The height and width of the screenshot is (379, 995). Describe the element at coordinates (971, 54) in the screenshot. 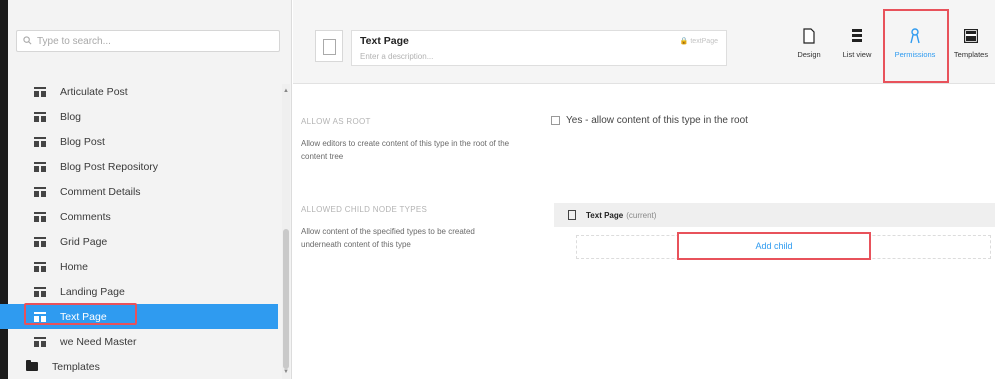

I see `templates-label: Templates` at that location.